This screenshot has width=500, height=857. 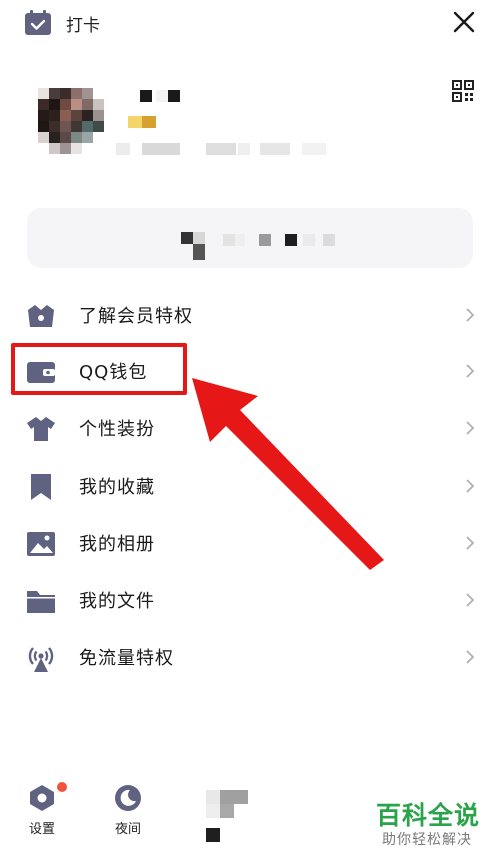 What do you see at coordinates (83, 25) in the screenshot?
I see `checkin-label: 打卡` at bounding box center [83, 25].